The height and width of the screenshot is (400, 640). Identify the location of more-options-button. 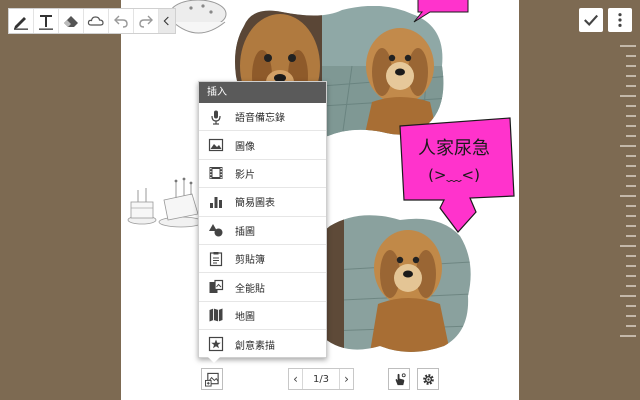
(620, 20).